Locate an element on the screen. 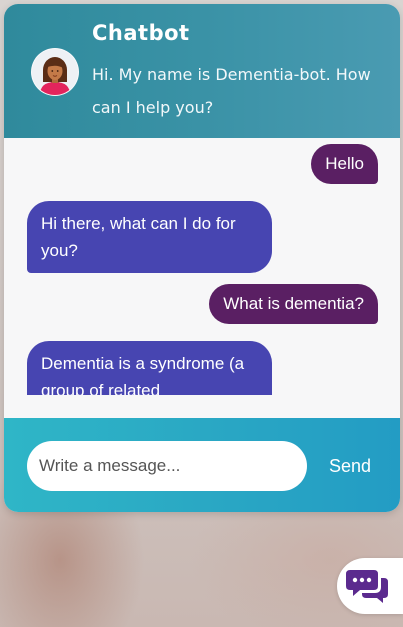 This screenshot has width=403, height=627. message-composer: Send is located at coordinates (202, 465).